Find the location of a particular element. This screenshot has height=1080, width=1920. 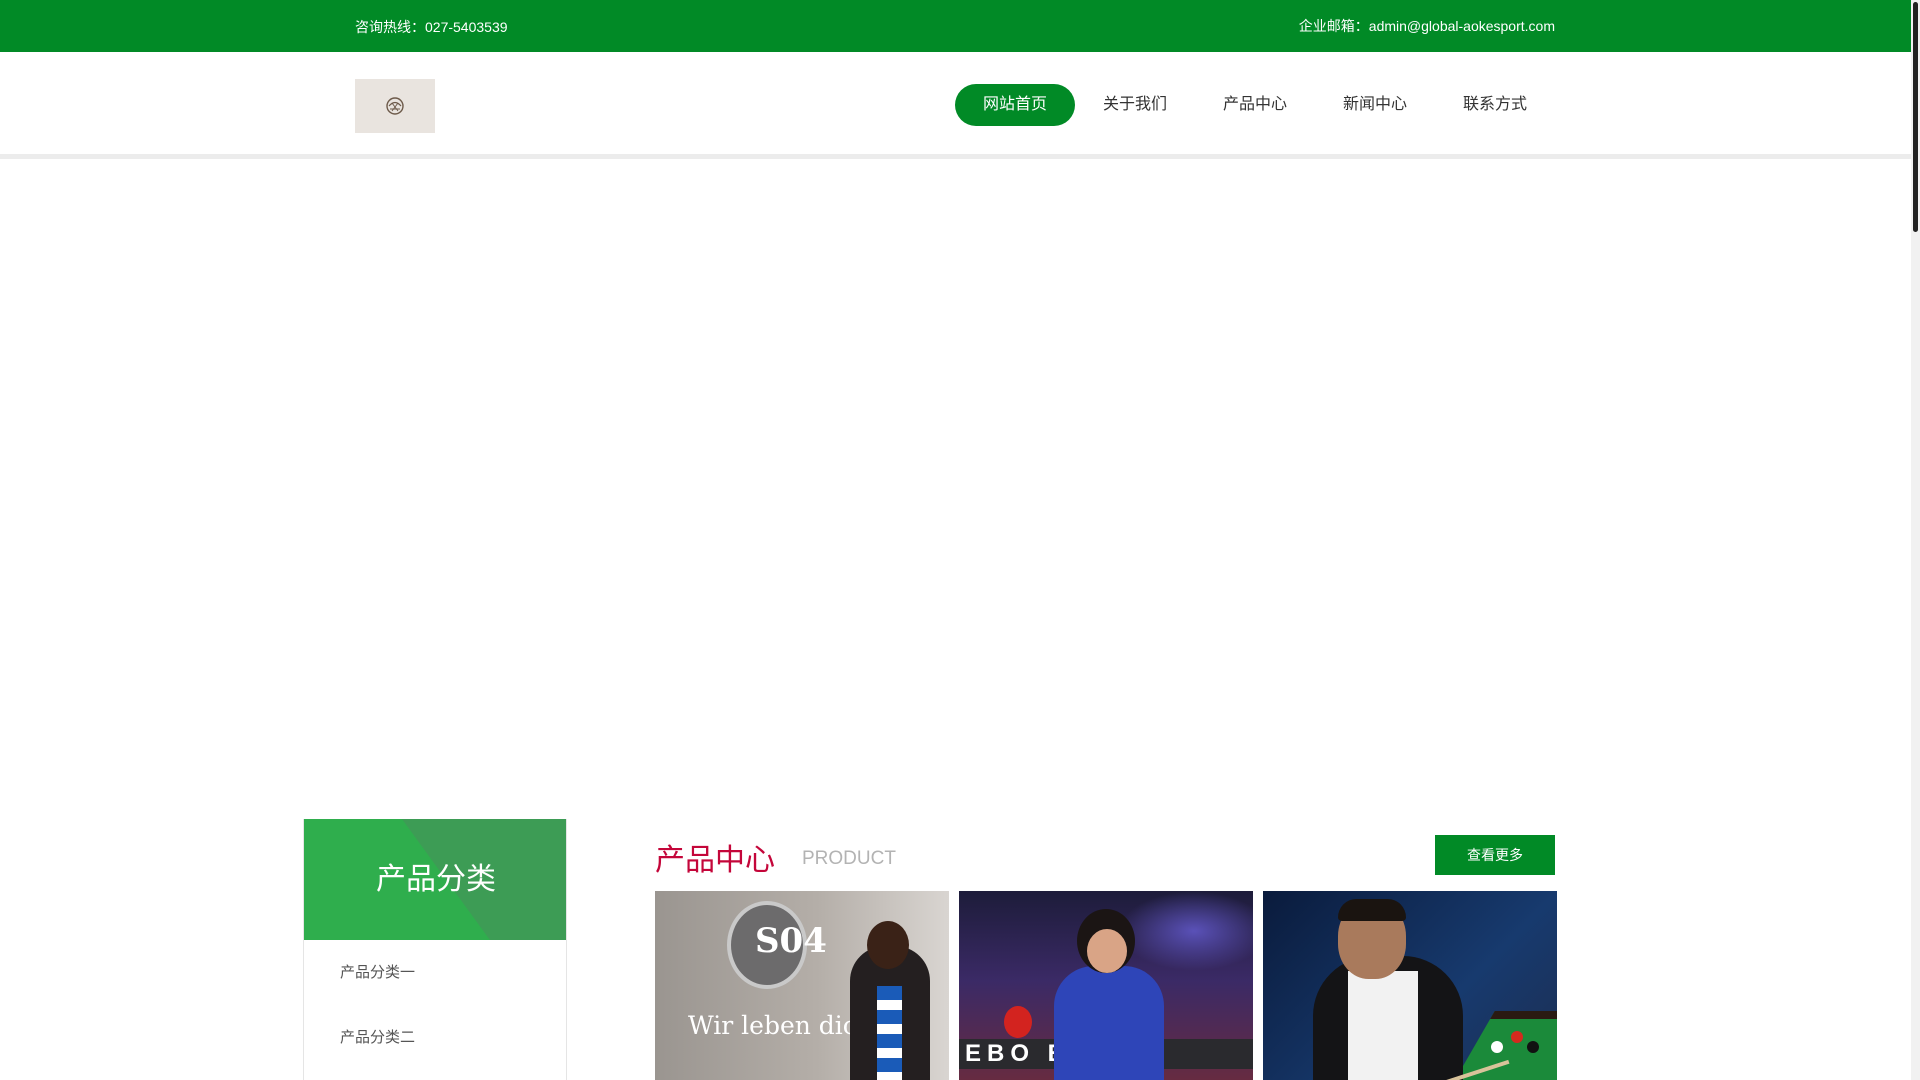

page-scrollbar is located at coordinates (1915, 540).